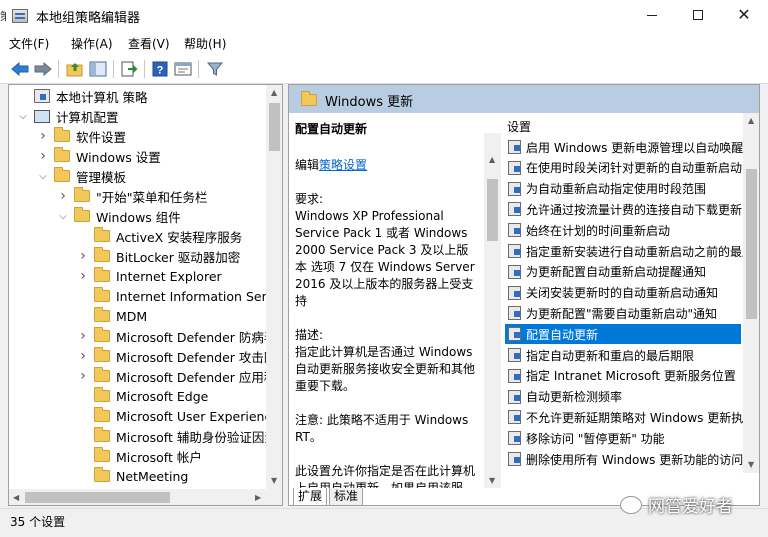 The width and height of the screenshot is (768, 537). What do you see at coordinates (119, 216) in the screenshot?
I see `tree-item: ⌵ Windows 组件` at bounding box center [119, 216].